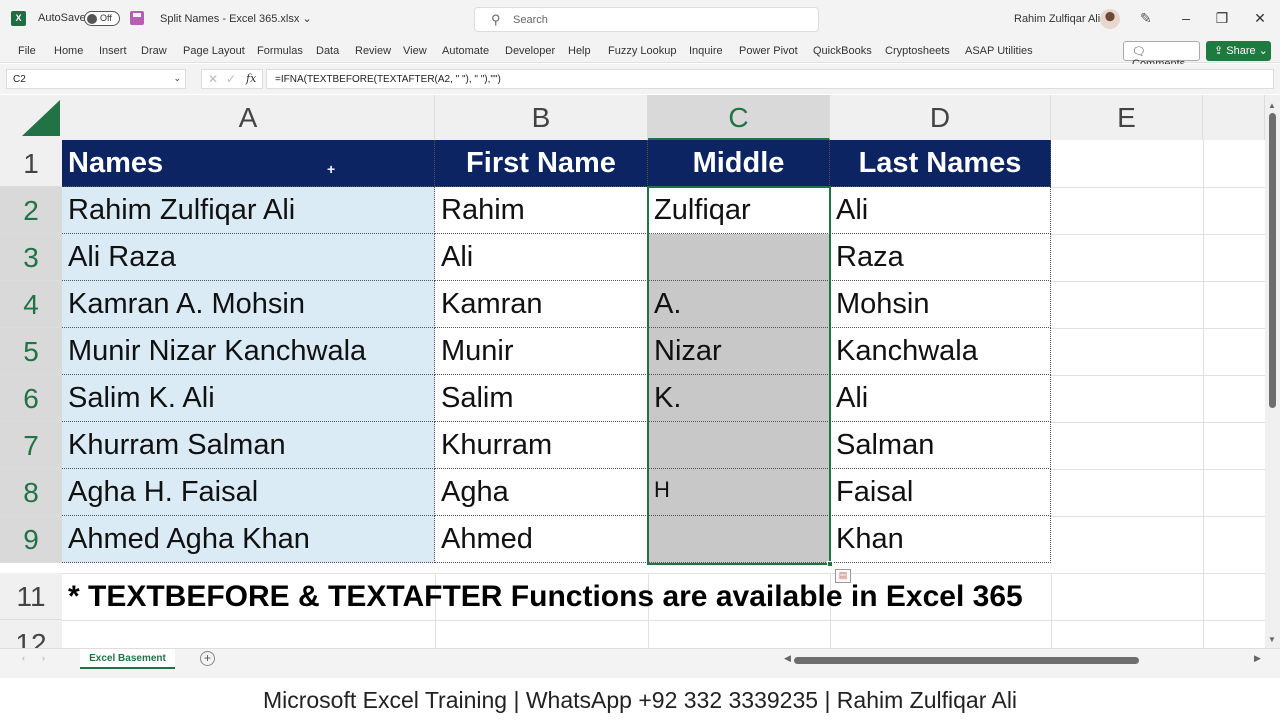 The width and height of the screenshot is (1280, 720). I want to click on next-sheet-icon: ›, so click(43, 658).